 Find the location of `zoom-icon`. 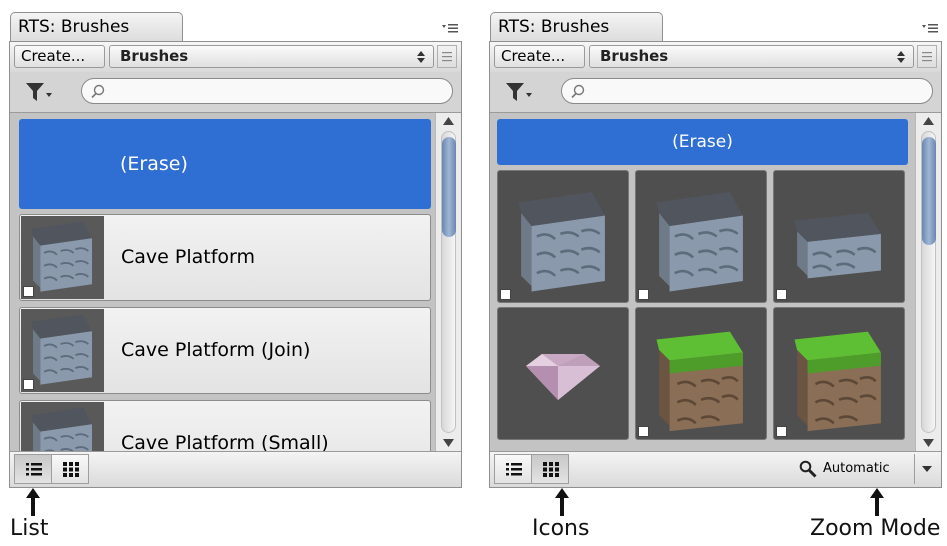

zoom-icon is located at coordinates (808, 469).